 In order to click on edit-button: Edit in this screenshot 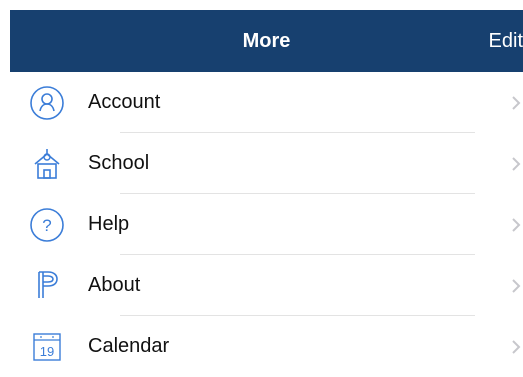, I will do `click(506, 41)`.